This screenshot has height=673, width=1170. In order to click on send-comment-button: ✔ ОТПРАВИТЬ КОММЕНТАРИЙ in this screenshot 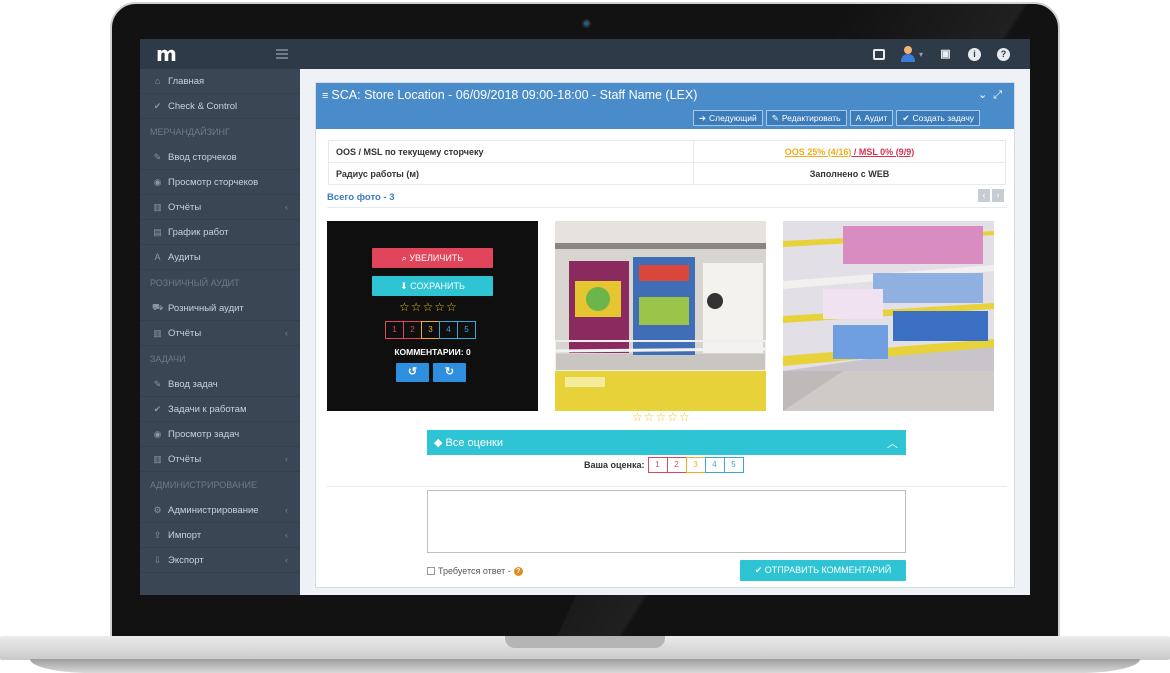, I will do `click(823, 570)`.